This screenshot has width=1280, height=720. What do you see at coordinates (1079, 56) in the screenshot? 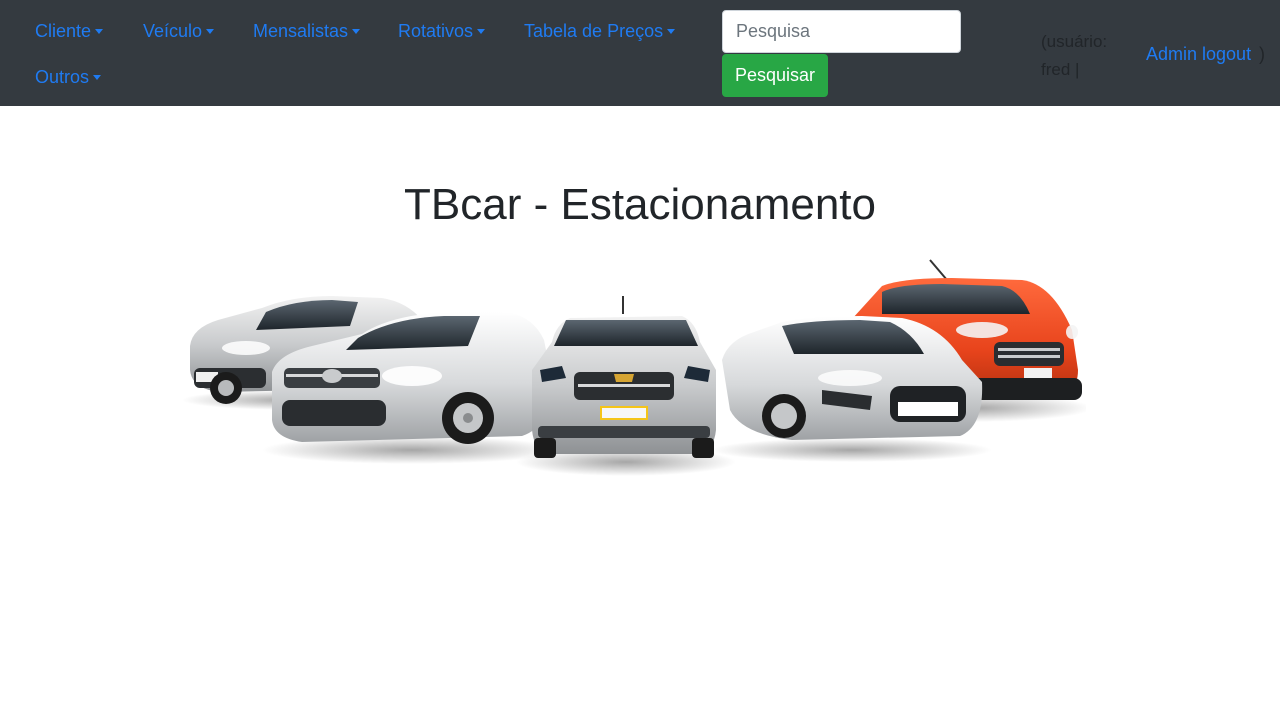
I see `user-info: (usuário: fred |` at bounding box center [1079, 56].